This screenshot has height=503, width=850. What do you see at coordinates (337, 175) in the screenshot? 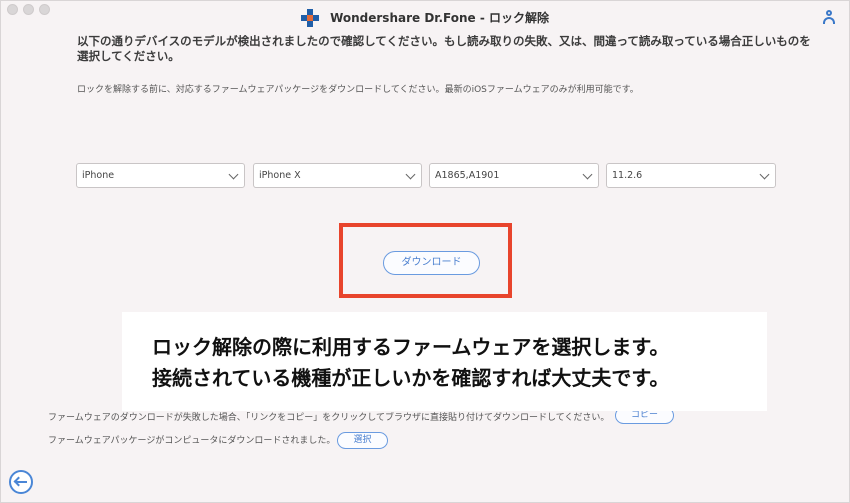
I see `model-select: iPhone X` at bounding box center [337, 175].